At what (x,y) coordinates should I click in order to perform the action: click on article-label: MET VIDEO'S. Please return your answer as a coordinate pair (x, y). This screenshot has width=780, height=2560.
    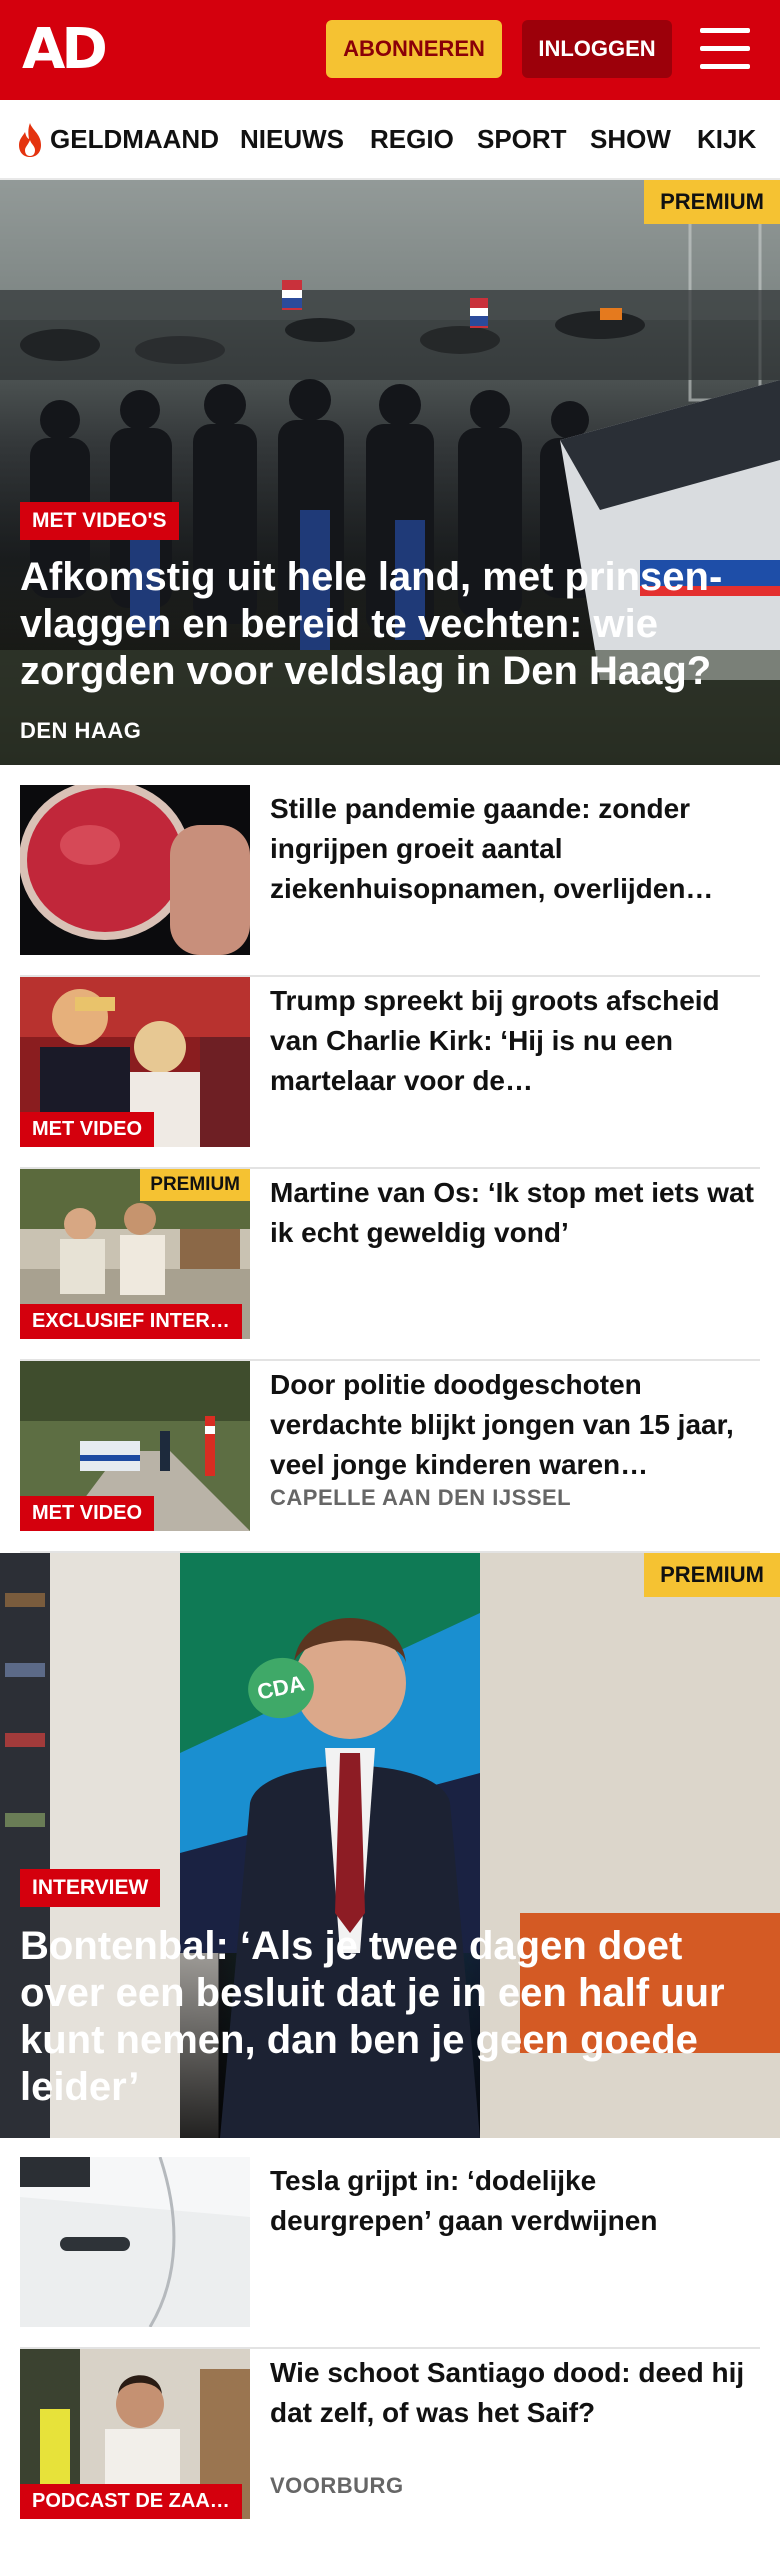
    Looking at the image, I should click on (99, 521).